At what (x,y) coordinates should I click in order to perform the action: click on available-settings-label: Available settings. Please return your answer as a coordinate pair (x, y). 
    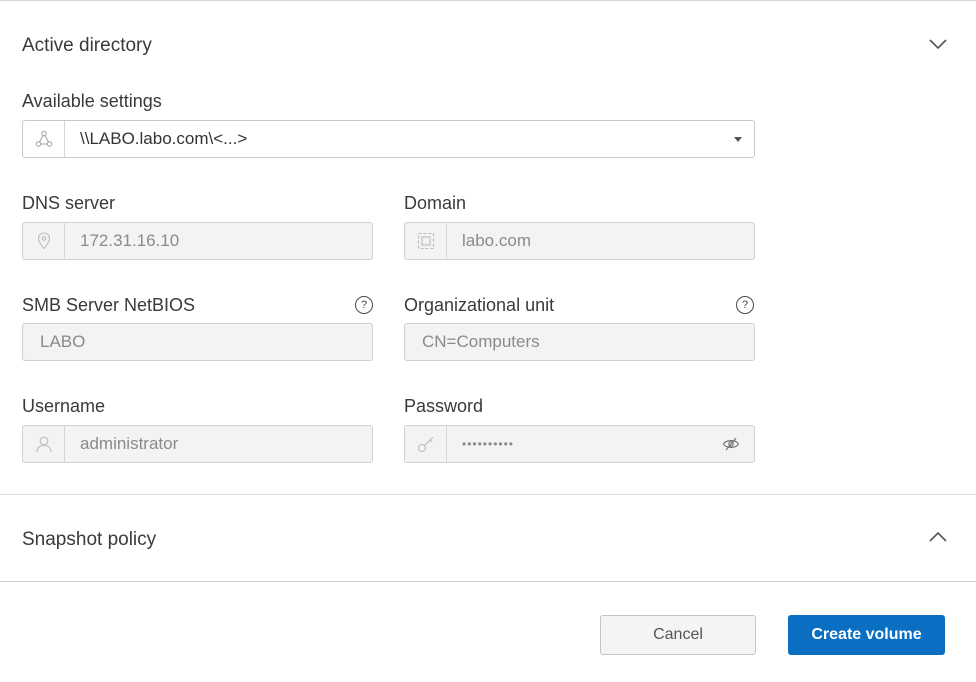
    Looking at the image, I should click on (92, 101).